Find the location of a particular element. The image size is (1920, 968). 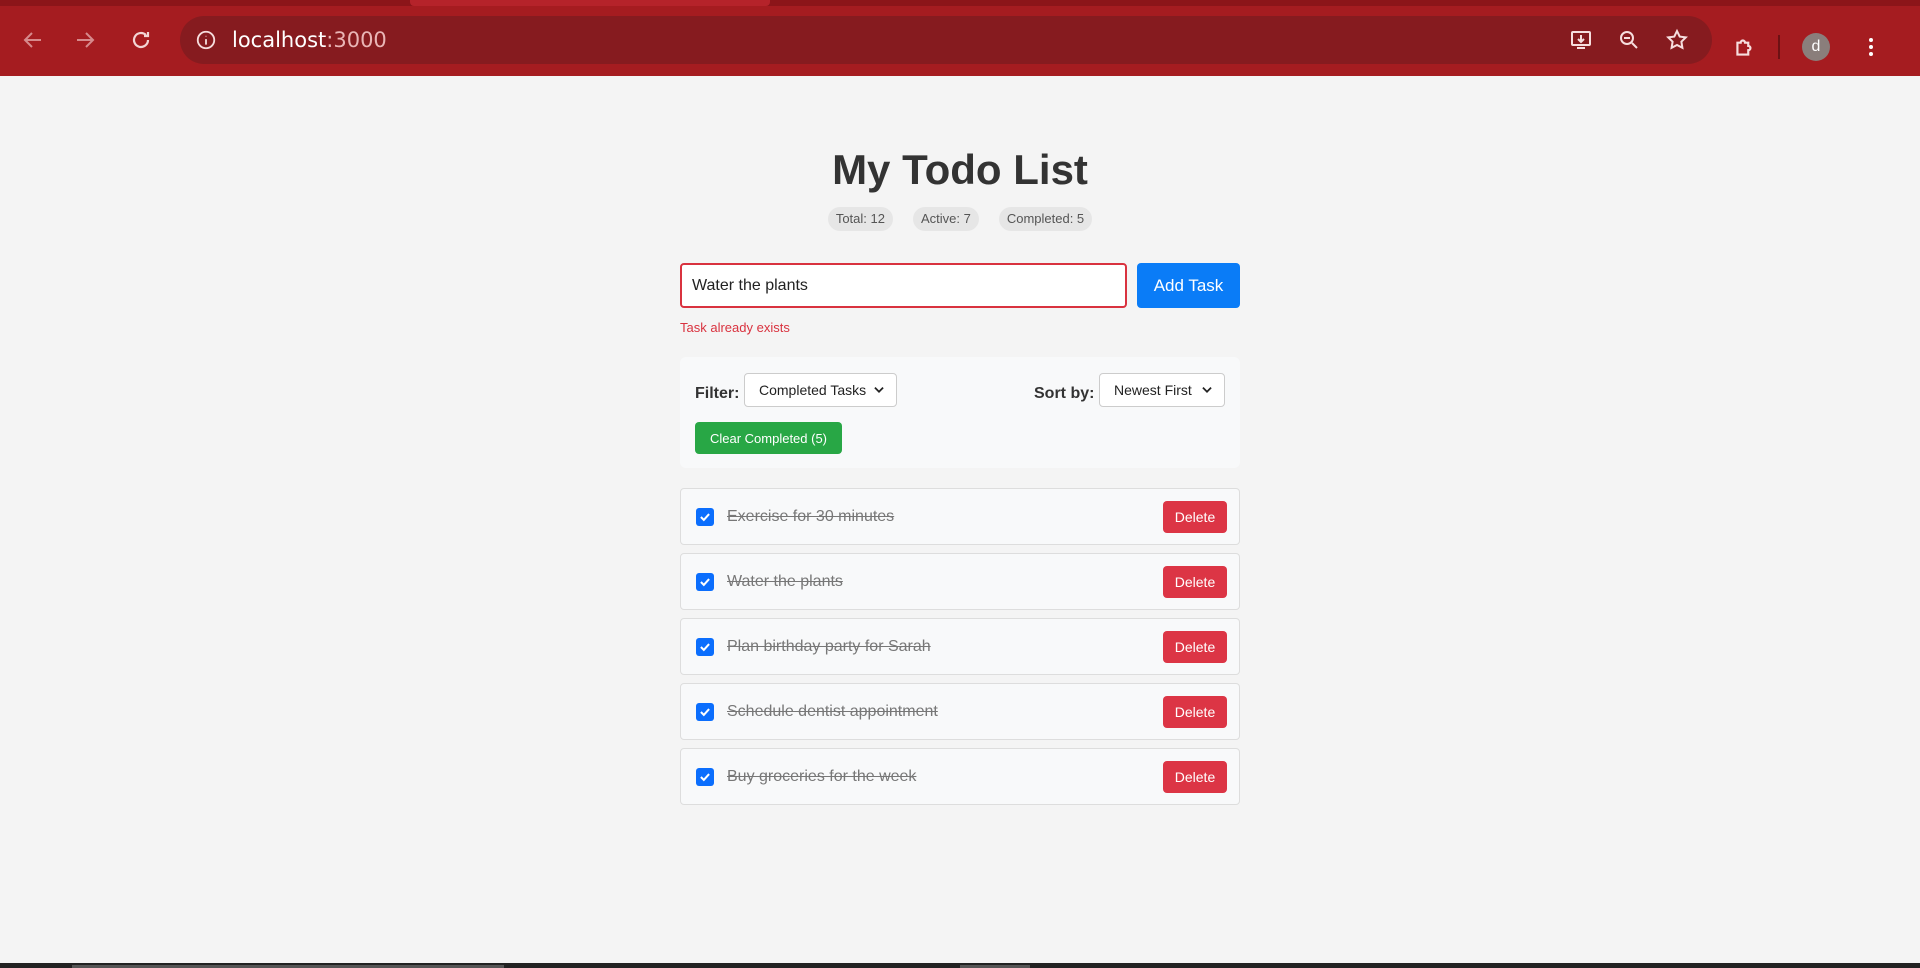

todo-text: Exercise for 30 minutes is located at coordinates (811, 516).